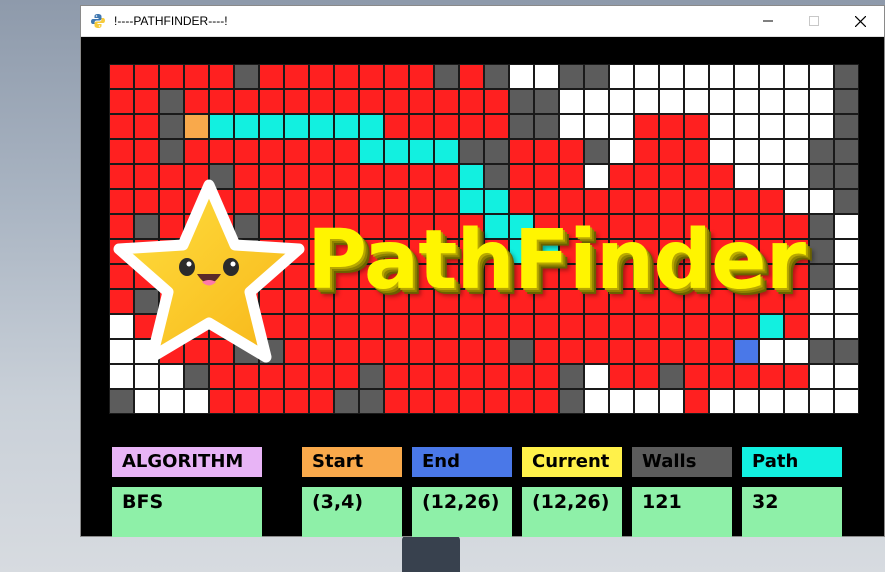 This screenshot has width=885, height=572. What do you see at coordinates (482, 21) in the screenshot?
I see `title-bar: !----PATHFINDER----!` at bounding box center [482, 21].